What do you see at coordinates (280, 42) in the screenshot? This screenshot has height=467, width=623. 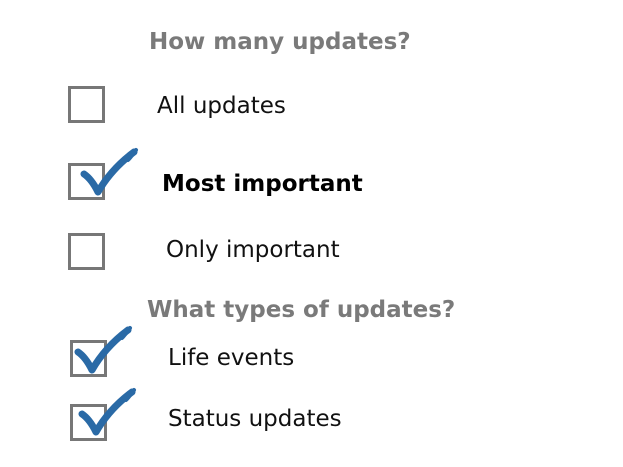 I see `how-many-updates-heading: How many updates?` at bounding box center [280, 42].